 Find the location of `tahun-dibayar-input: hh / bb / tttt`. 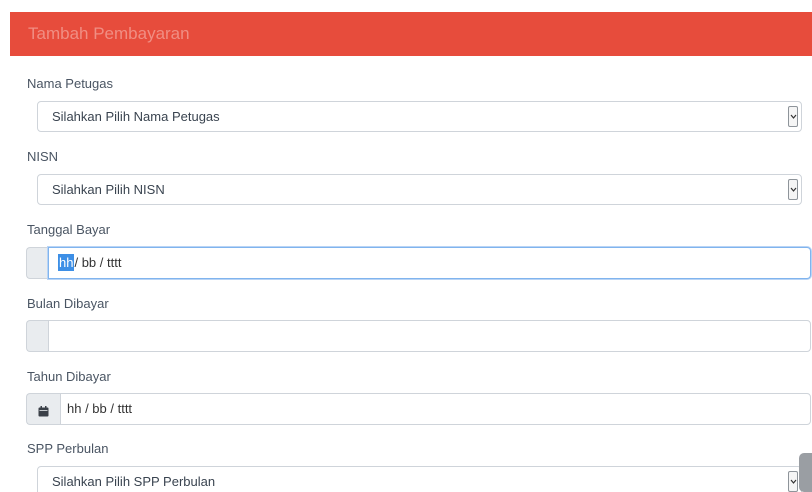

tahun-dibayar-input: hh / bb / tttt is located at coordinates (435, 409).